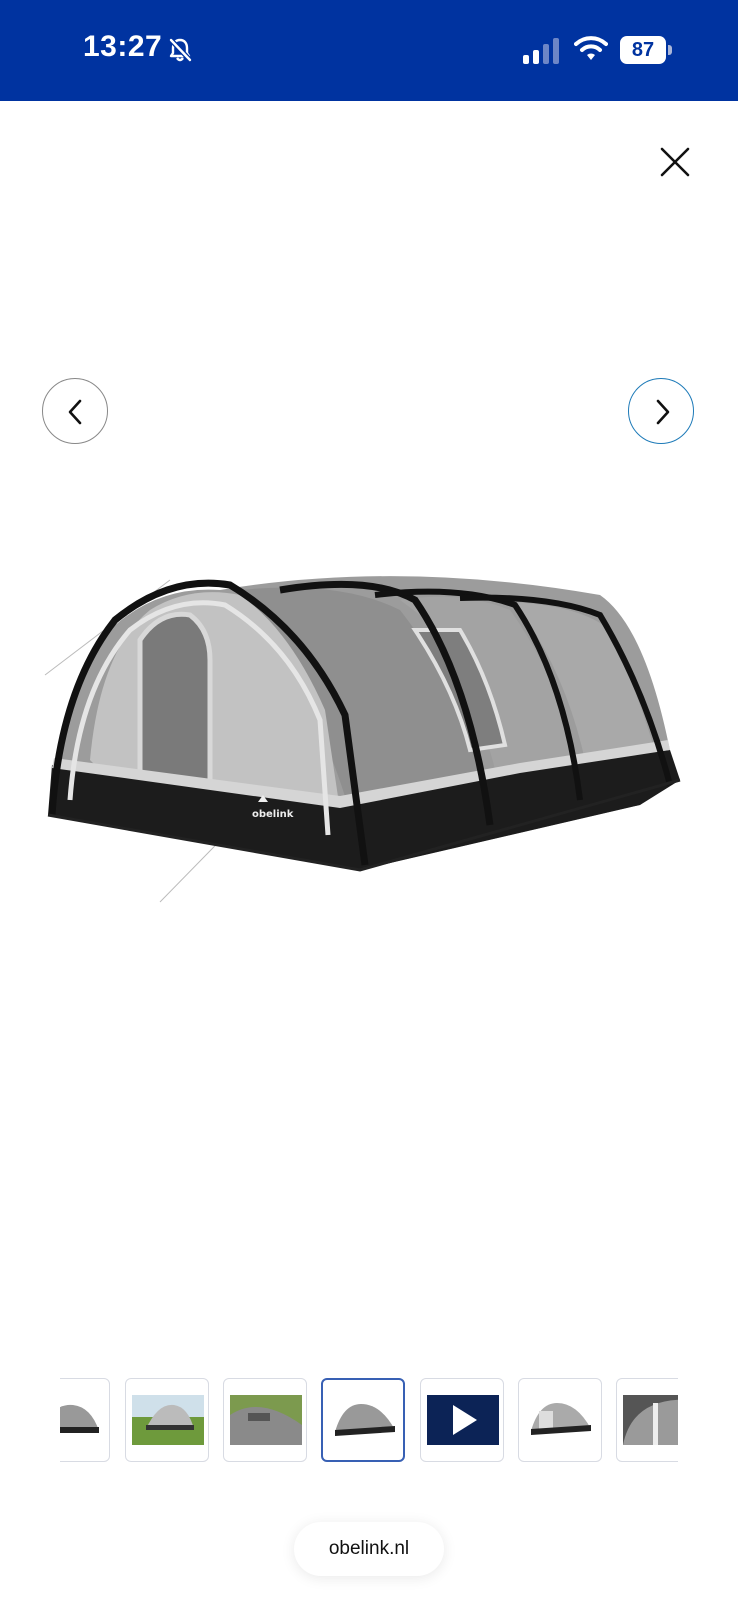 Image resolution: width=738 pixels, height=1600 pixels. What do you see at coordinates (647, 1420) in the screenshot?
I see `thumbnail-tent-interior` at bounding box center [647, 1420].